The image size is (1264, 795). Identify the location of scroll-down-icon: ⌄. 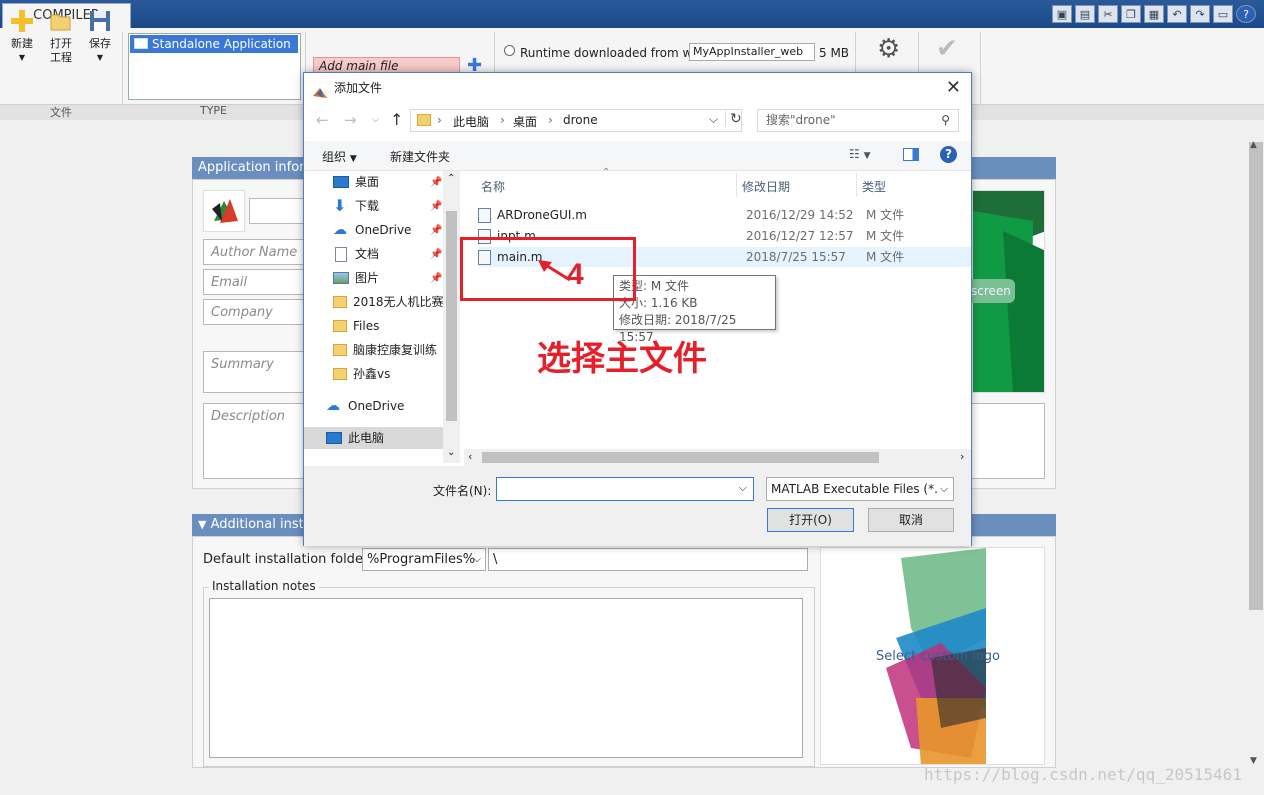
(451, 452).